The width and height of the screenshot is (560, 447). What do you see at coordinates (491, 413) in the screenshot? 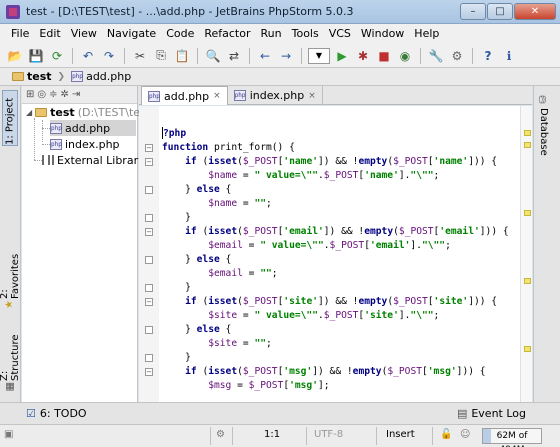
I see `tool-tab-event-log: ▤ Event Log` at bounding box center [491, 413].